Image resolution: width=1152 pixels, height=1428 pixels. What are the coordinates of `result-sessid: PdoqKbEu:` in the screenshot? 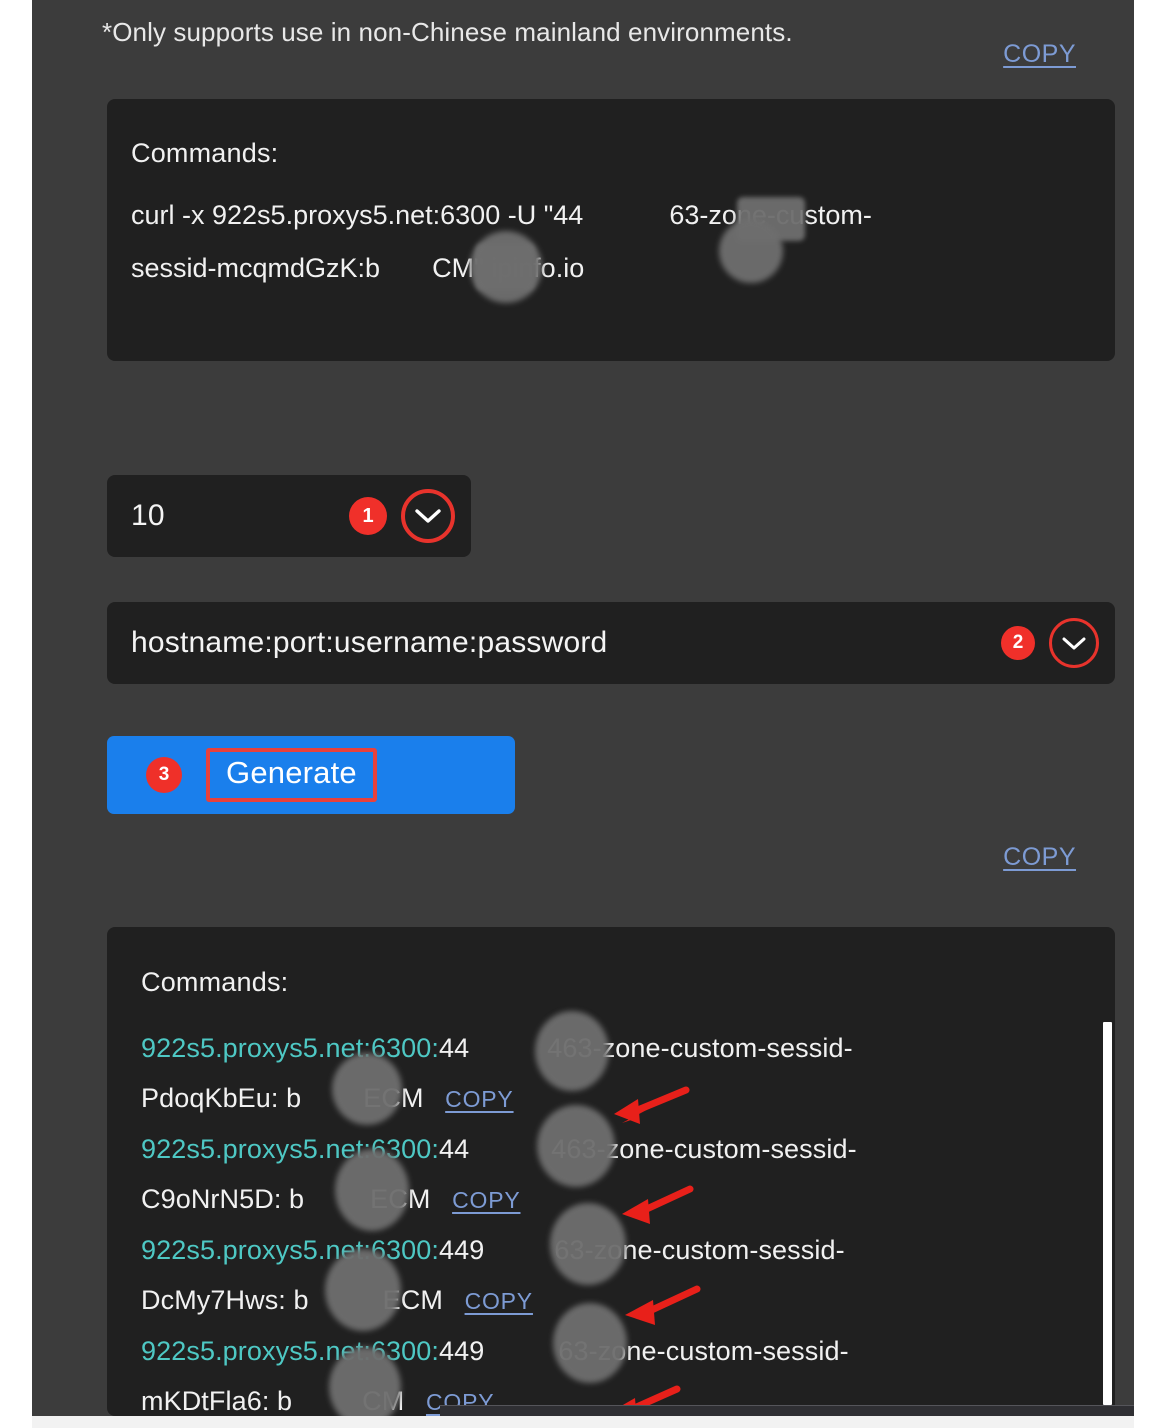 It's located at (210, 1098).